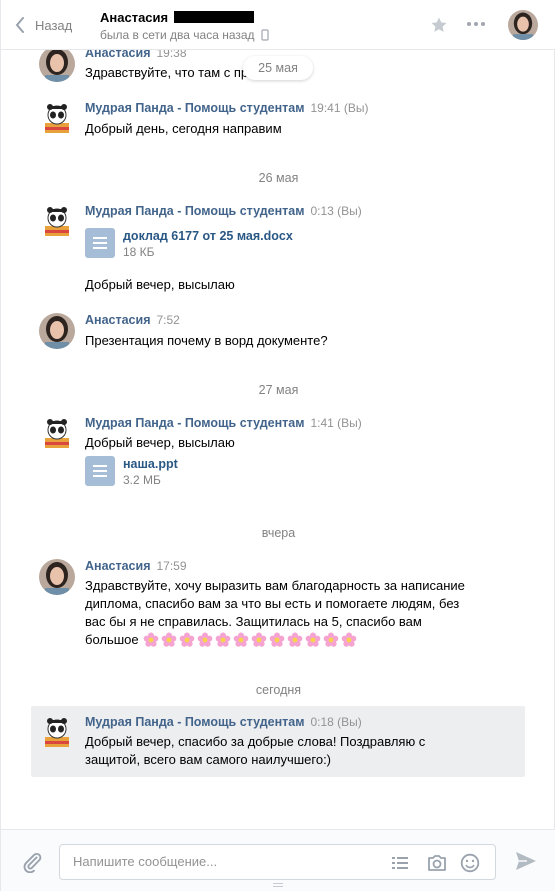 This screenshot has width=555, height=891. Describe the element at coordinates (150, 464) in the screenshot. I see `document-name: наша.ppt` at that location.